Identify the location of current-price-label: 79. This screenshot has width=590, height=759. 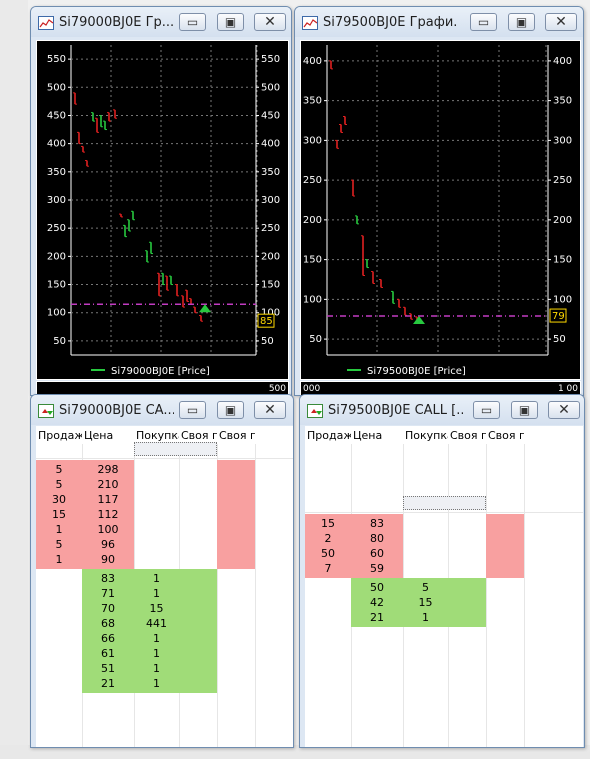
(558, 316).